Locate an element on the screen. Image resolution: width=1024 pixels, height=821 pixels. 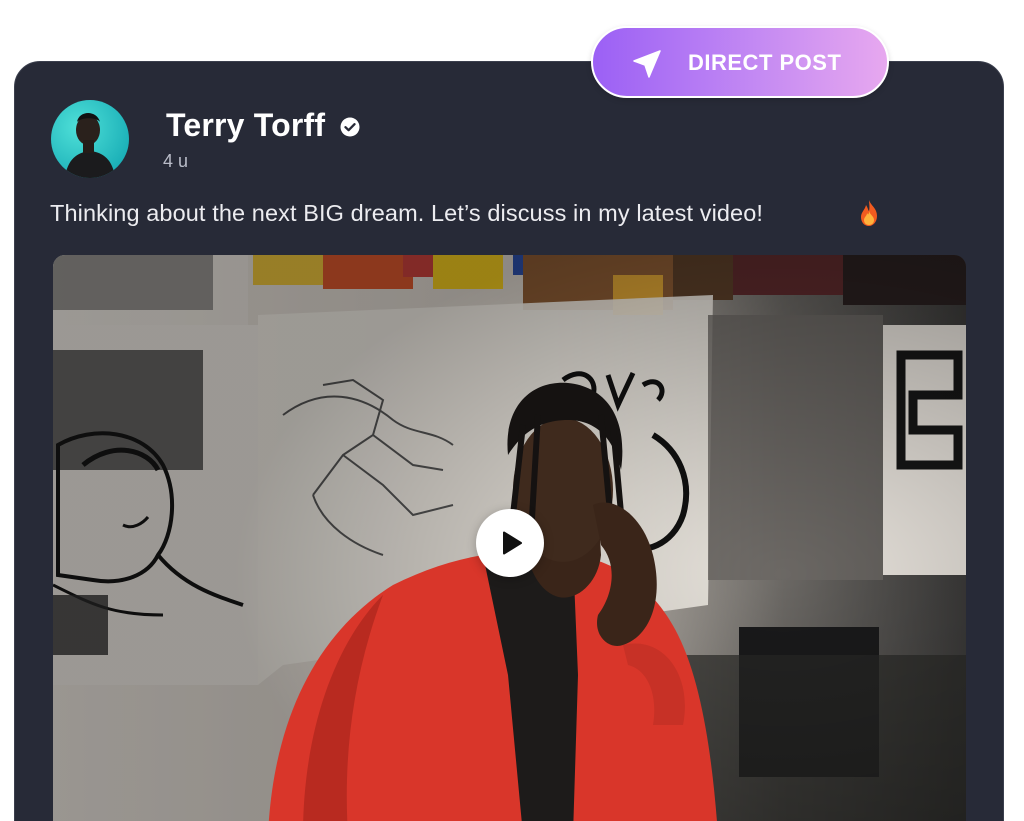
send-icon is located at coordinates (647, 64).